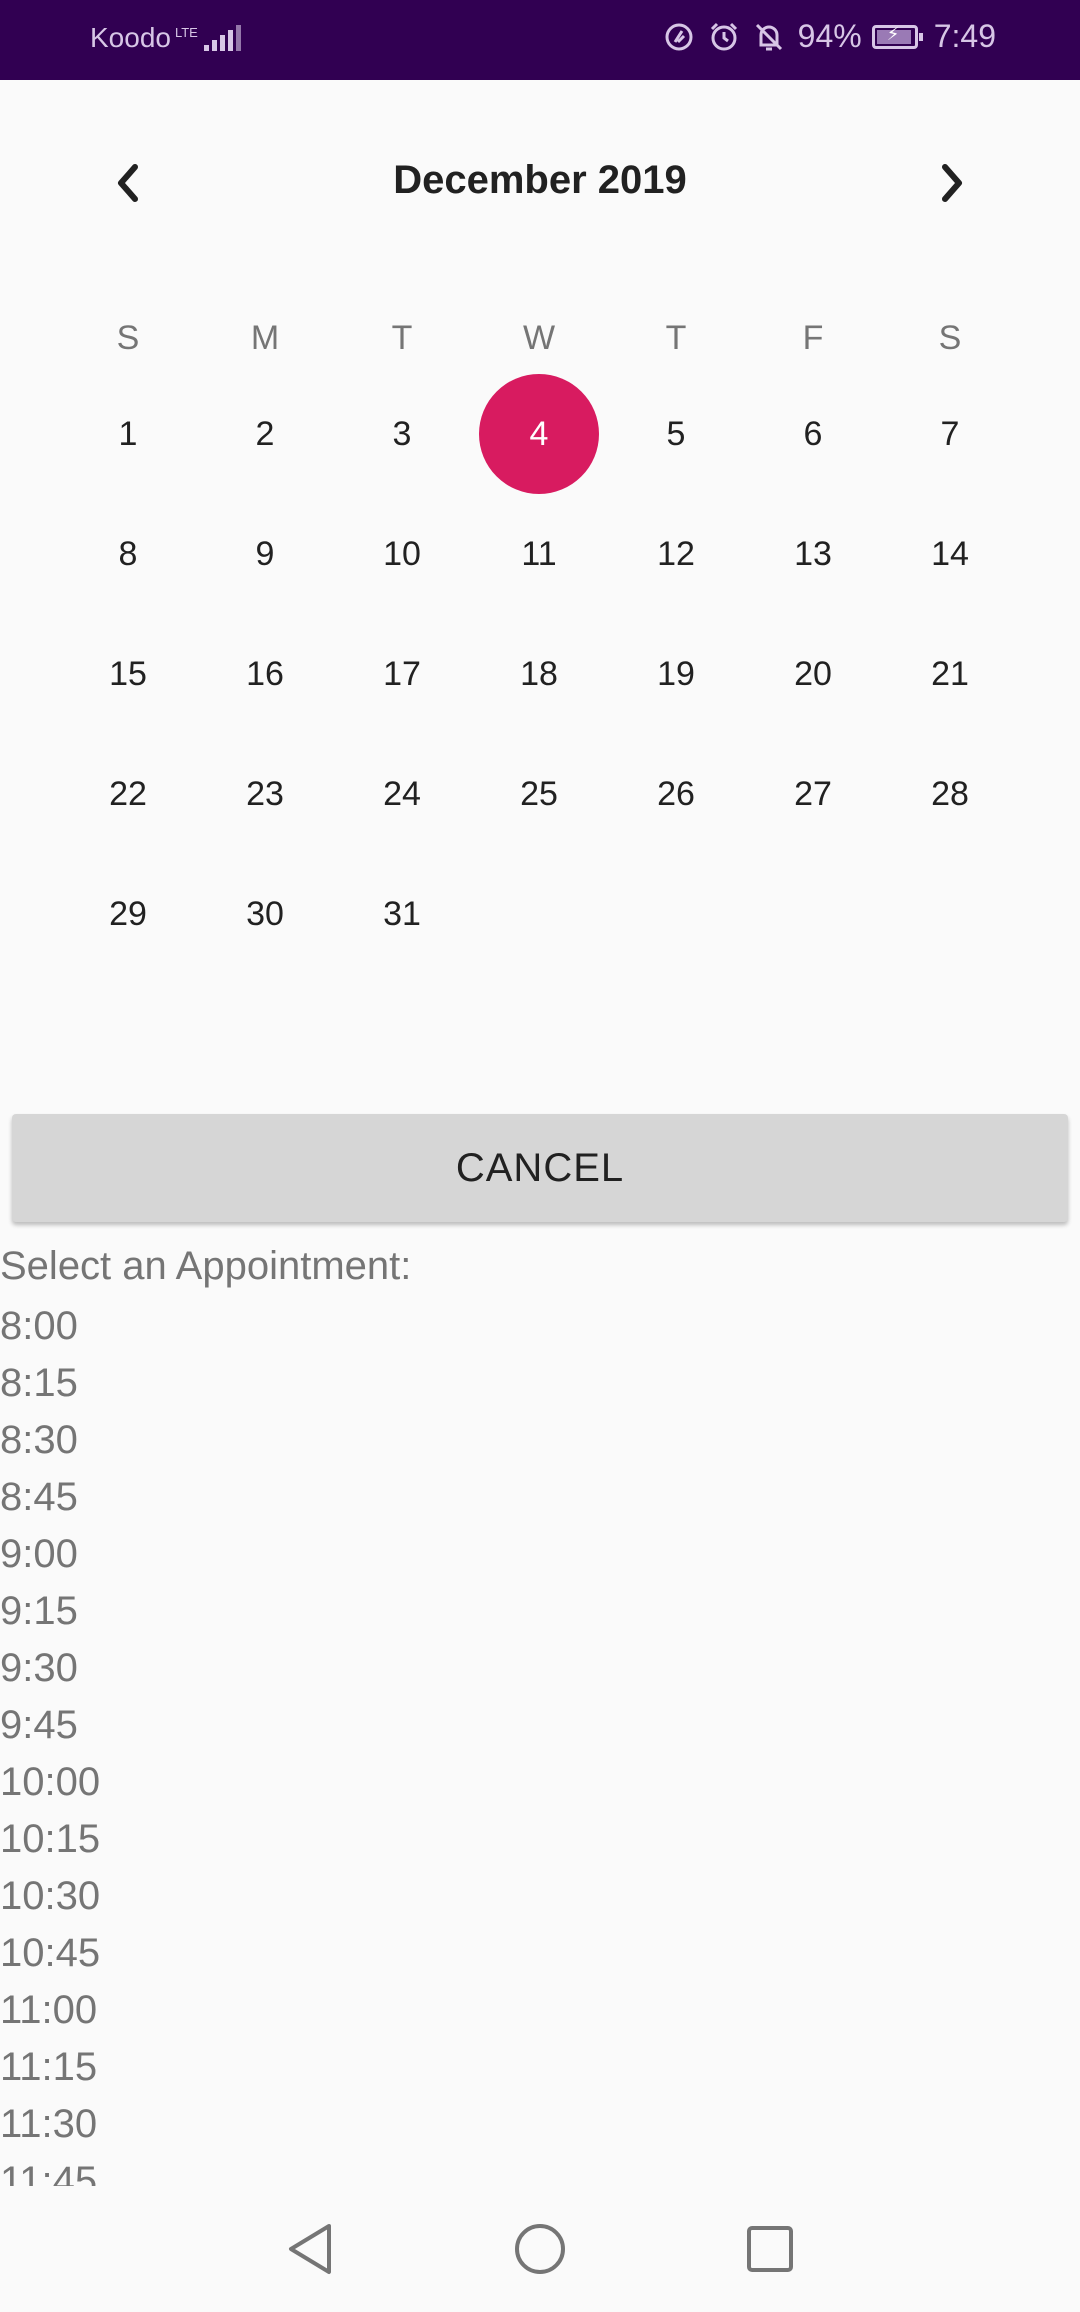 This screenshot has height=2312, width=1080. What do you see at coordinates (265, 914) in the screenshot?
I see `calendar-day: 30` at bounding box center [265, 914].